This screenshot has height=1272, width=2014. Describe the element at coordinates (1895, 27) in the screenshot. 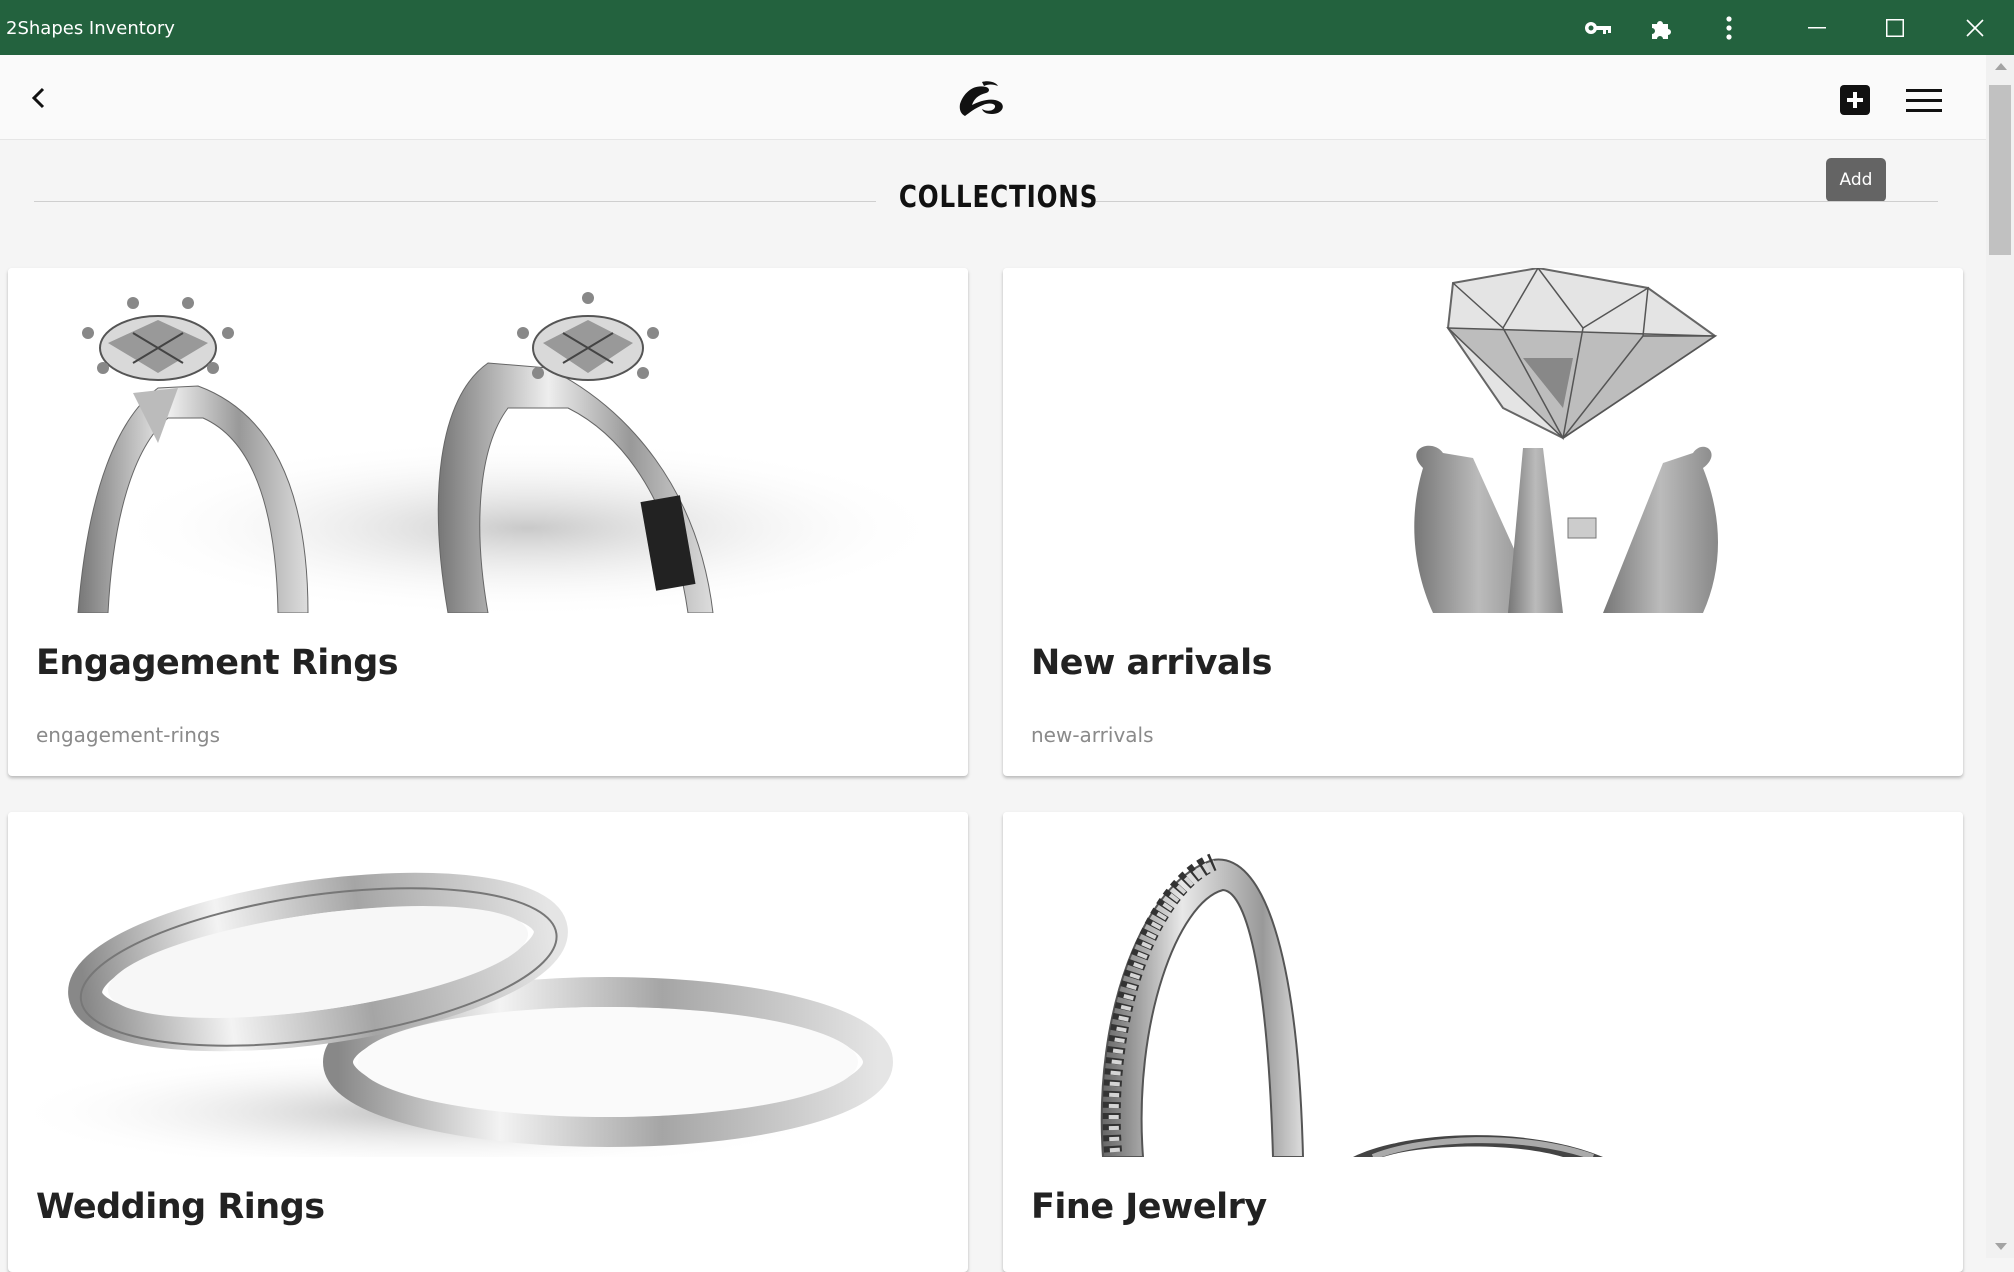

I see `maximize-icon` at that location.